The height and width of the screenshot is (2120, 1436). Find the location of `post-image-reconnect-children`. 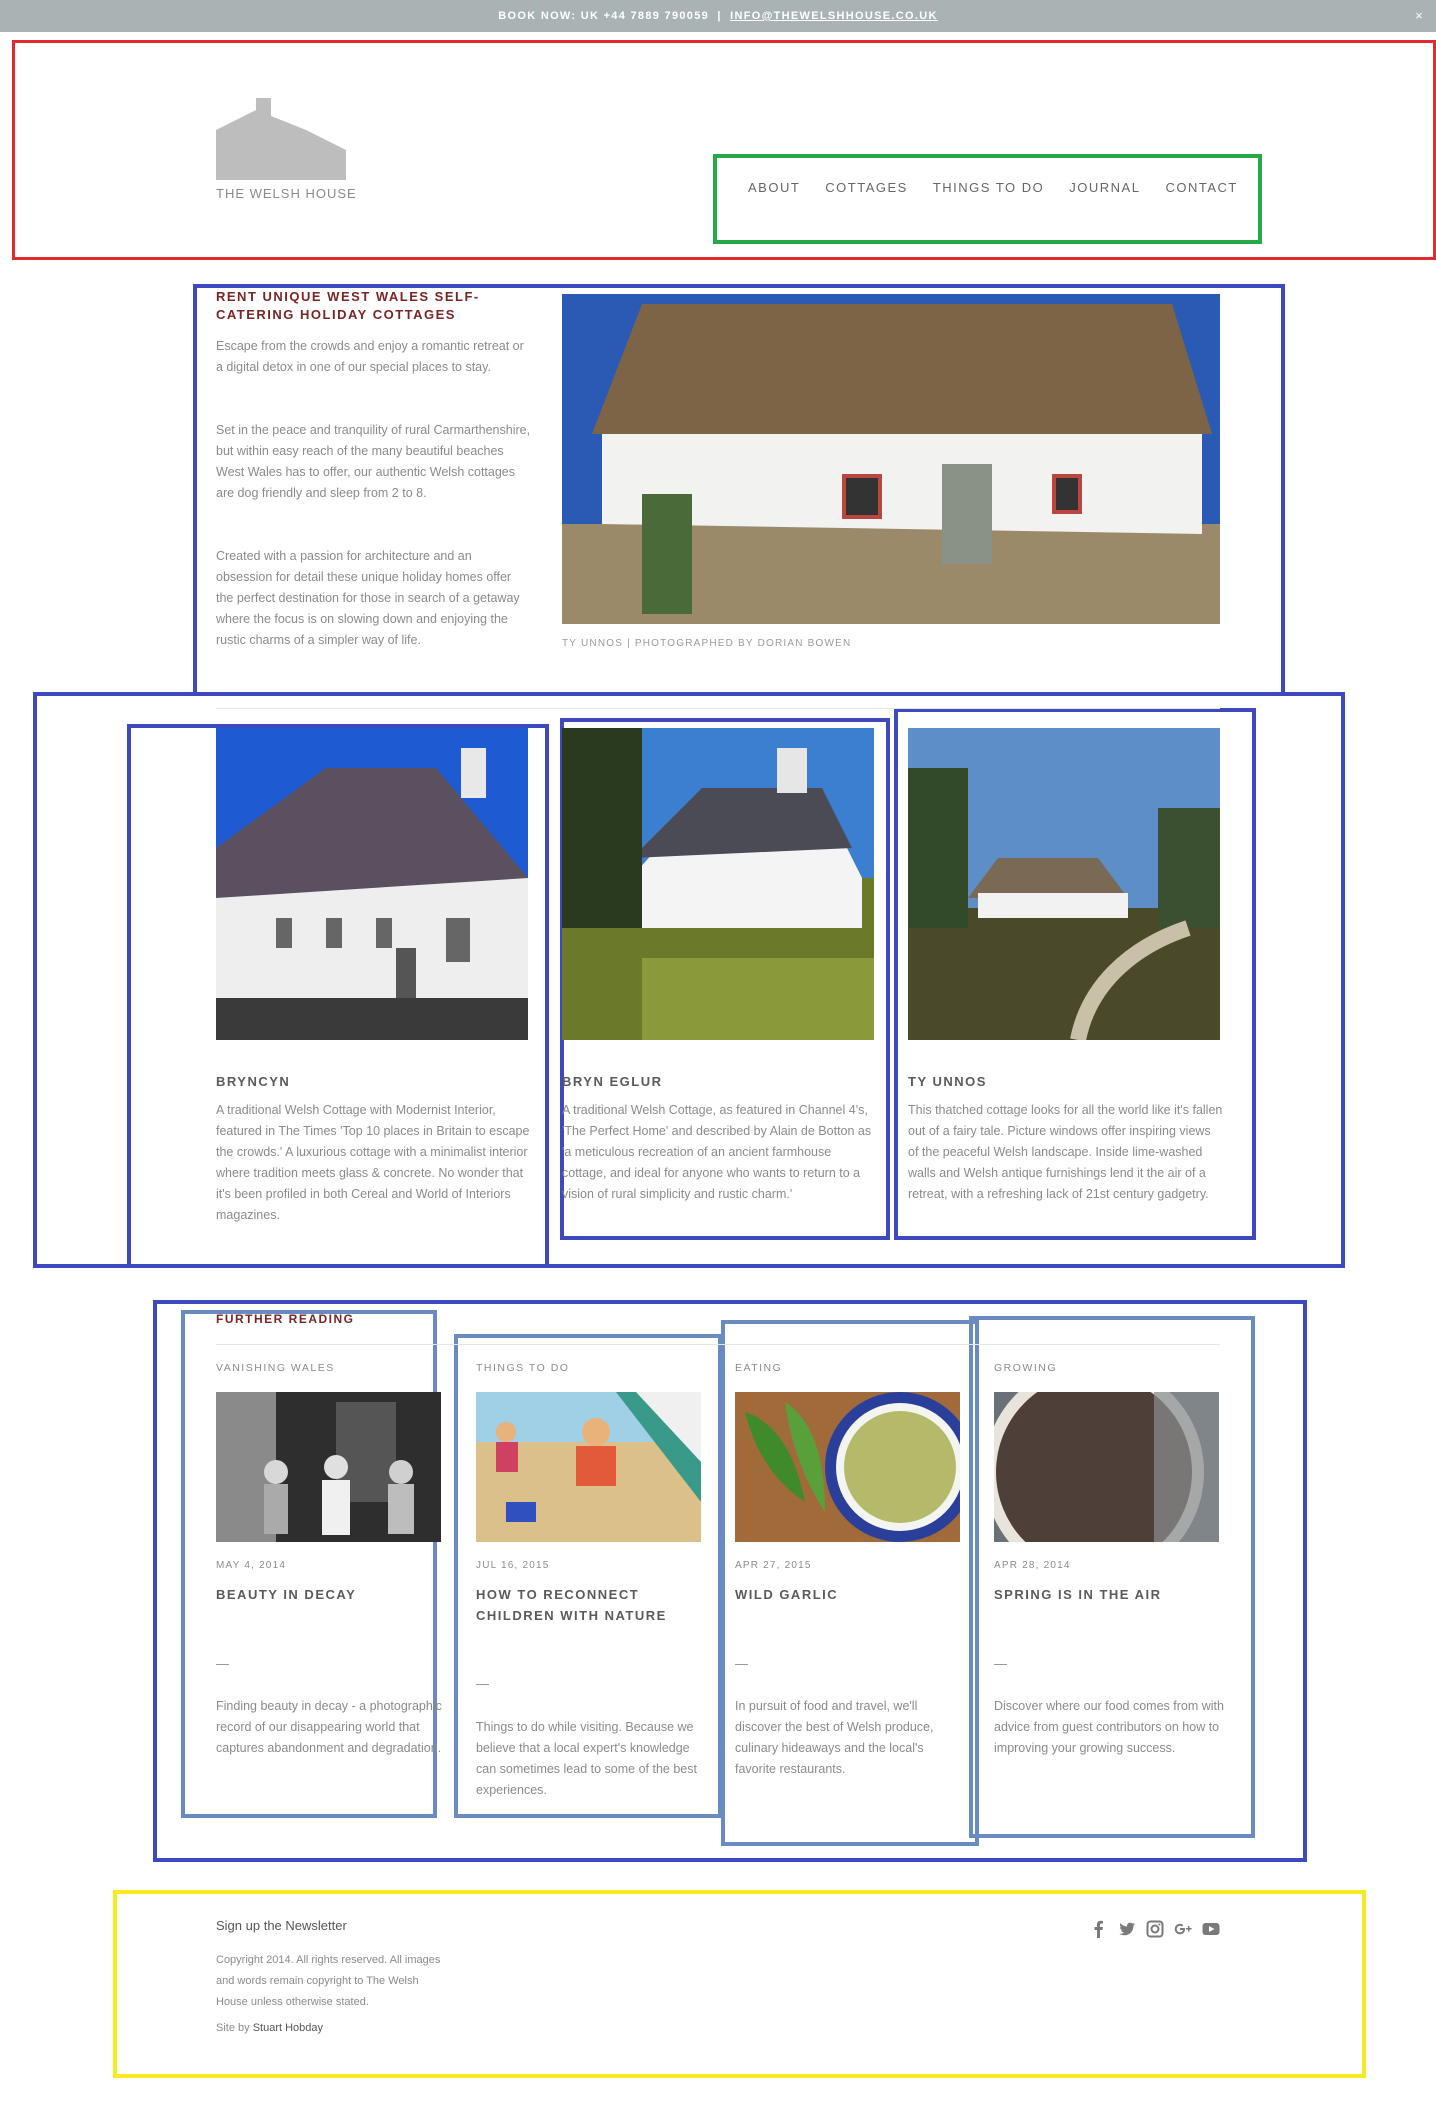

post-image-reconnect-children is located at coordinates (588, 1467).